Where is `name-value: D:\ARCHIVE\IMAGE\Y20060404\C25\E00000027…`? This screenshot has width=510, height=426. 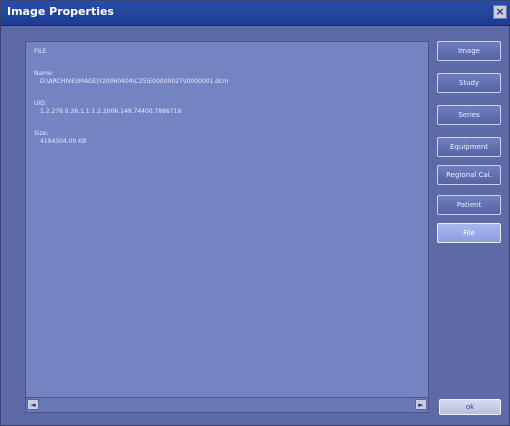 name-value: D:\ARCHIVE\IMAGE\Y20060404\C25\E00000027… is located at coordinates (134, 81).